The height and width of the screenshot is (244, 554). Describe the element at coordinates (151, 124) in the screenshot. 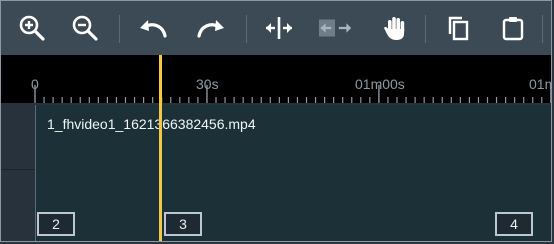

I see `clip-filename: 1_fhvideo1_1621366382456.mp4` at that location.